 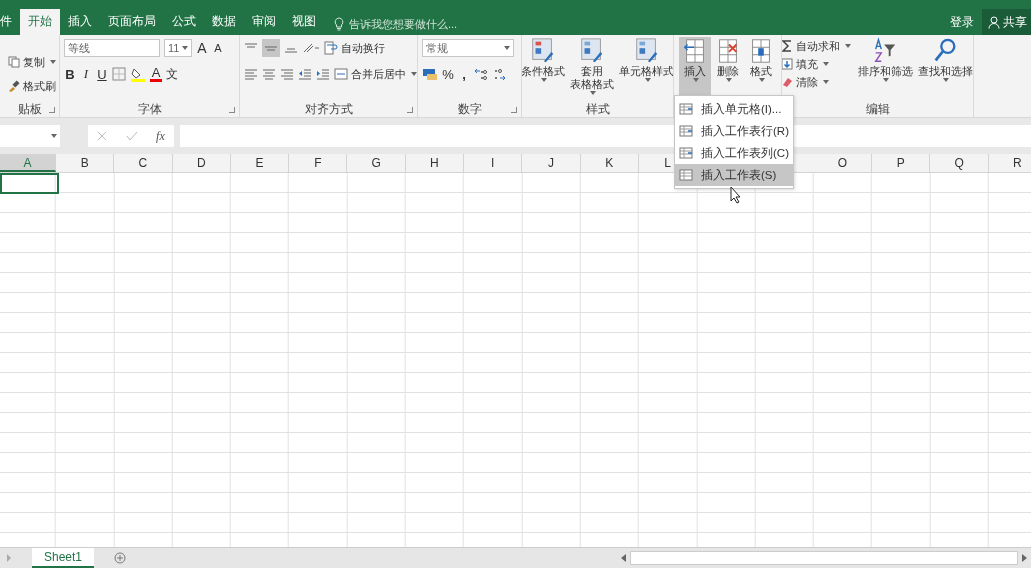 What do you see at coordinates (132, 22) in the screenshot?
I see `ribbon-tab: 页面布局` at bounding box center [132, 22].